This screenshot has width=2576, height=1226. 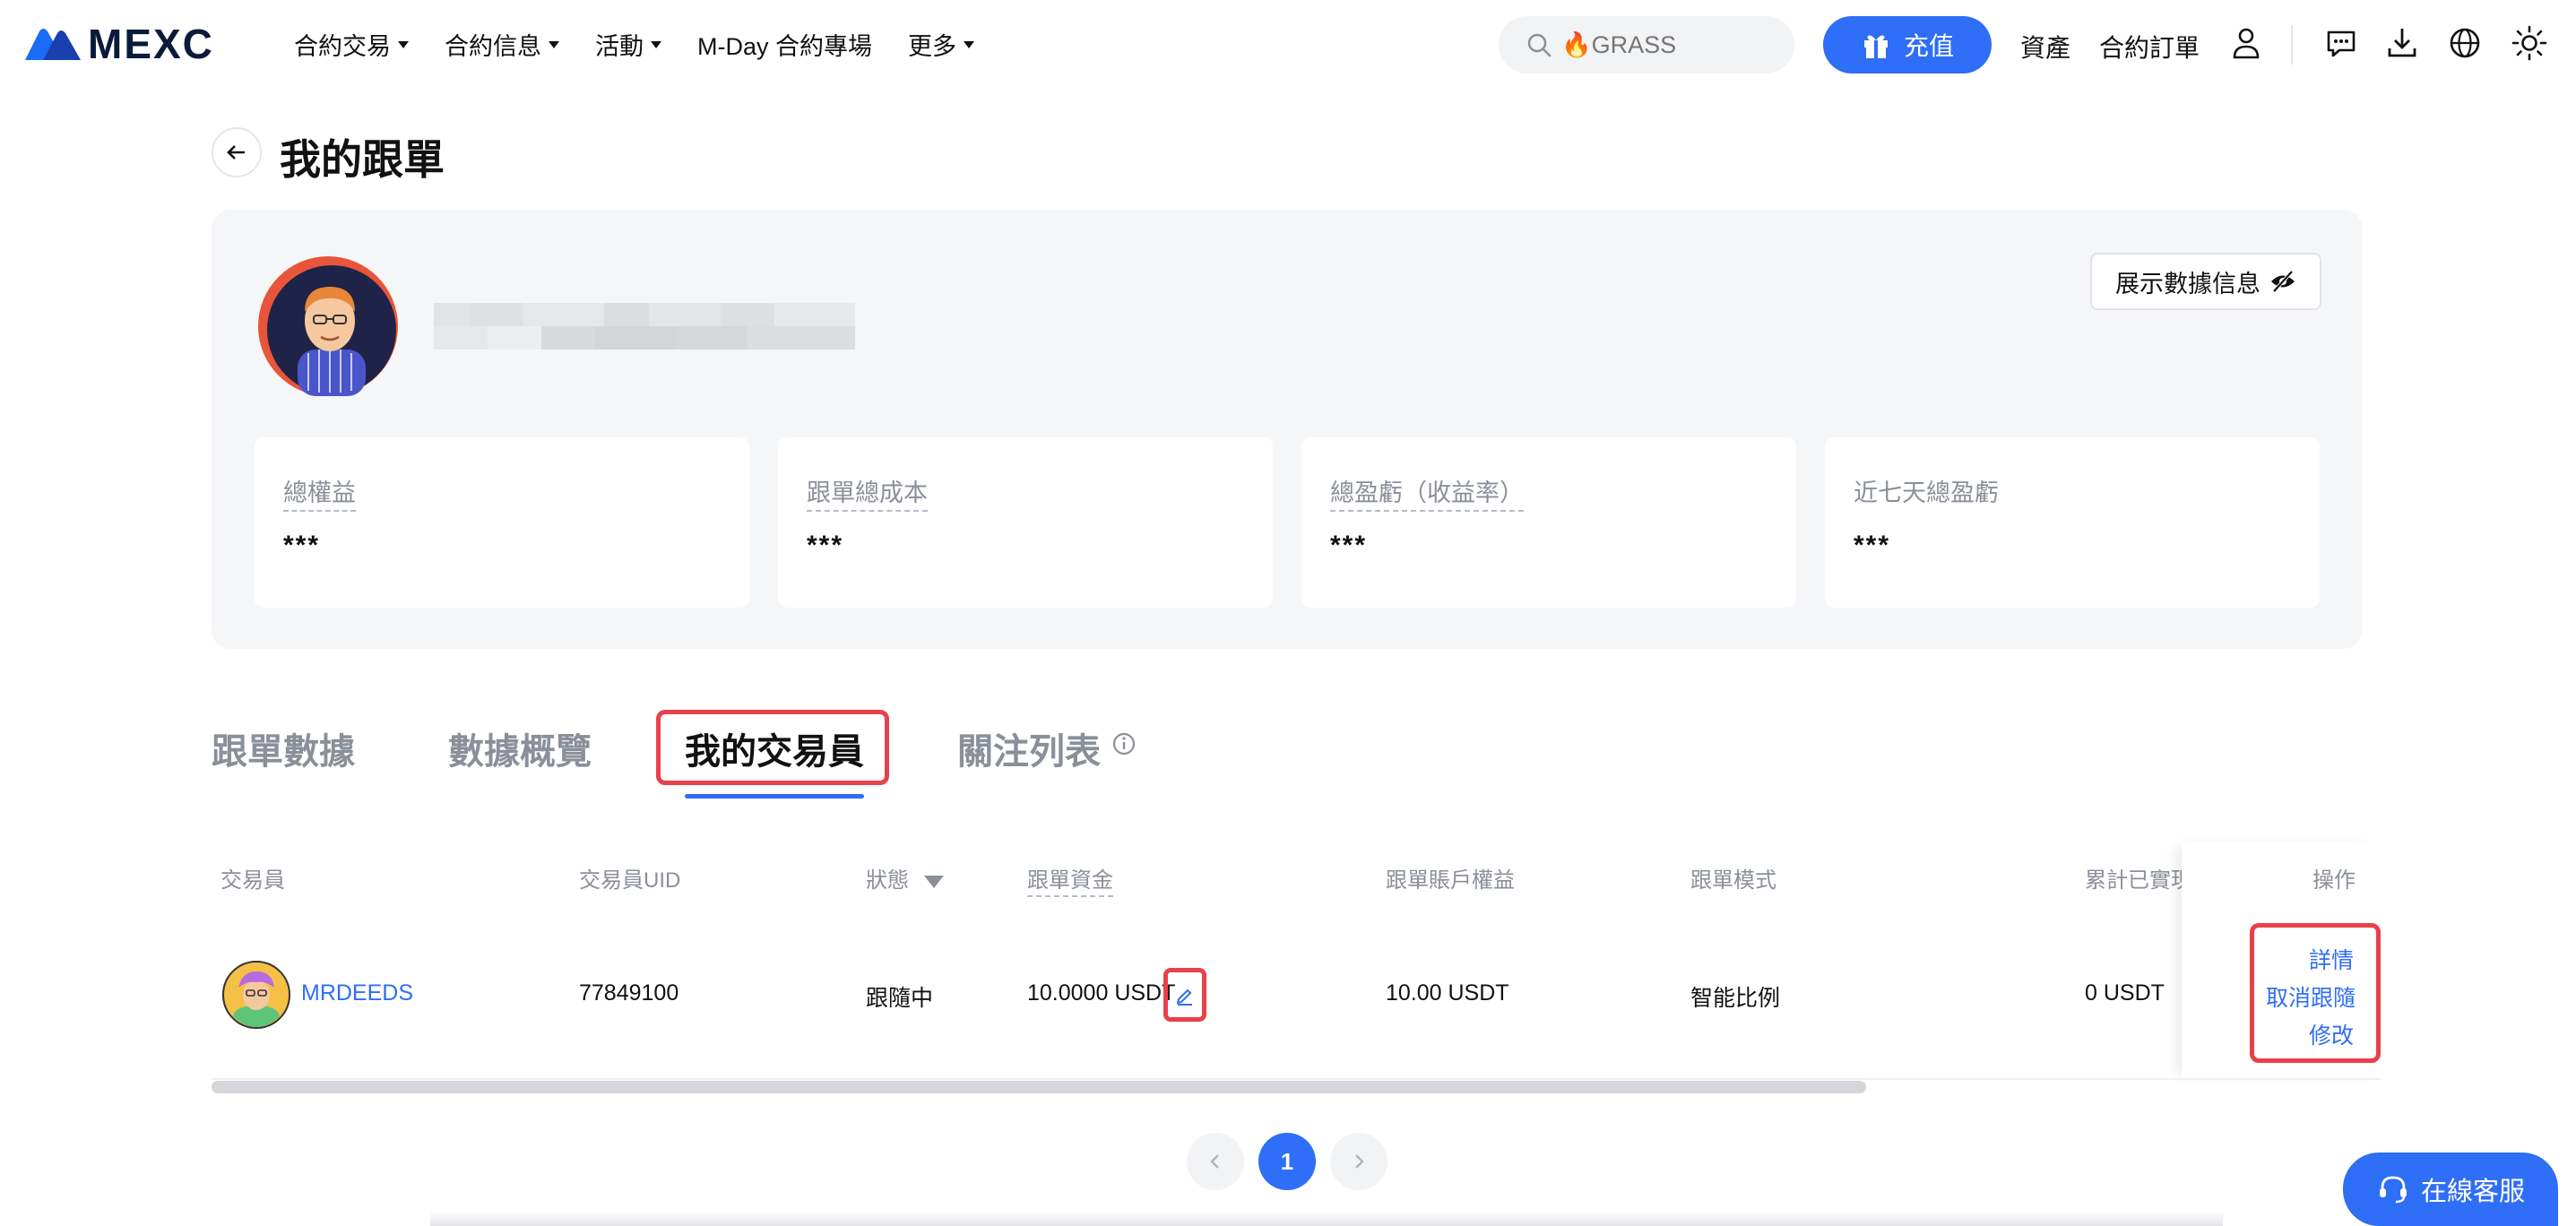 What do you see at coordinates (1450, 880) in the screenshot?
I see `col-header-equity: 跟單賬戶權益` at bounding box center [1450, 880].